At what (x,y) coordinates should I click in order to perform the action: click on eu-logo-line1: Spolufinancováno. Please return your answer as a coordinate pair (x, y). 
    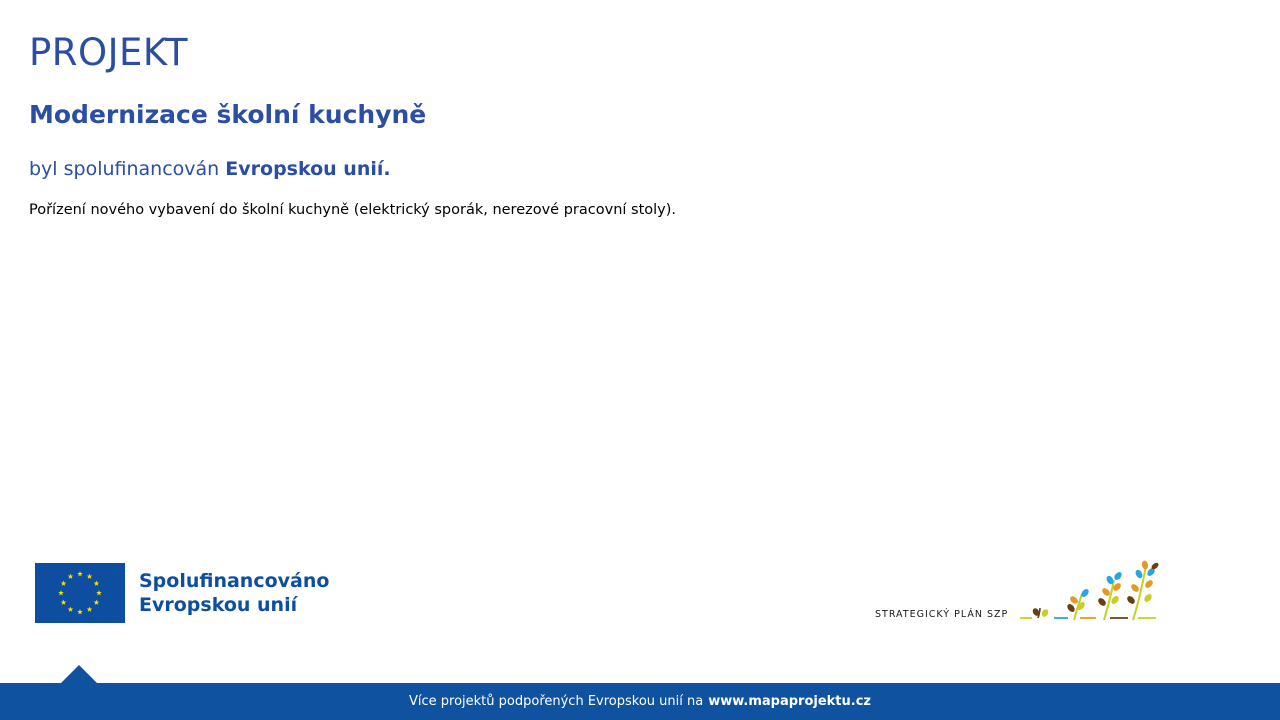
    Looking at the image, I should click on (234, 581).